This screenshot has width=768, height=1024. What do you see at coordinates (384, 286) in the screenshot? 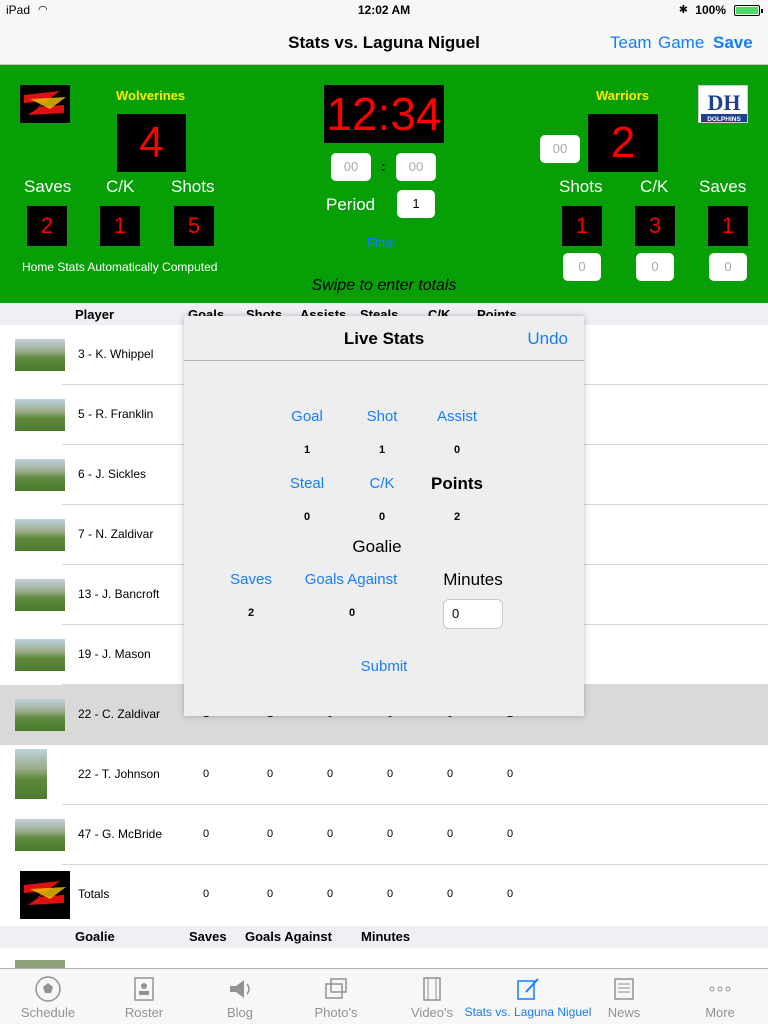
I see `swipe-hint: Swipe to enter totals` at bounding box center [384, 286].